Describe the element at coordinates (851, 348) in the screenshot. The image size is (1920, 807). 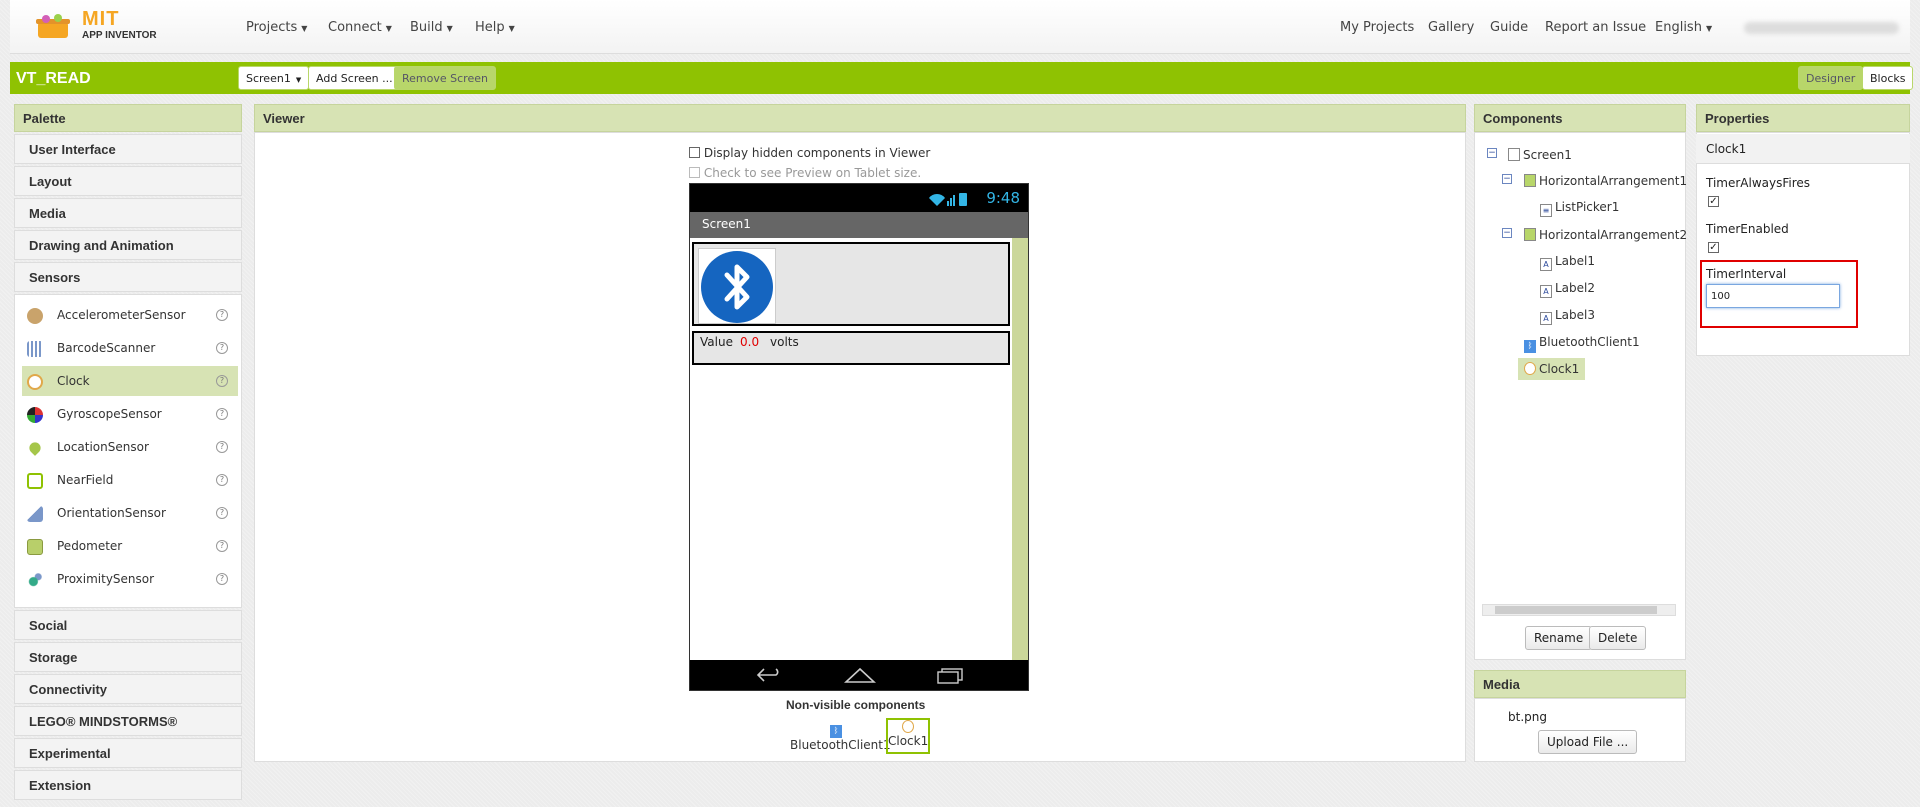
I see `horizontal-arrangement-2: Value 0.0 volts` at that location.